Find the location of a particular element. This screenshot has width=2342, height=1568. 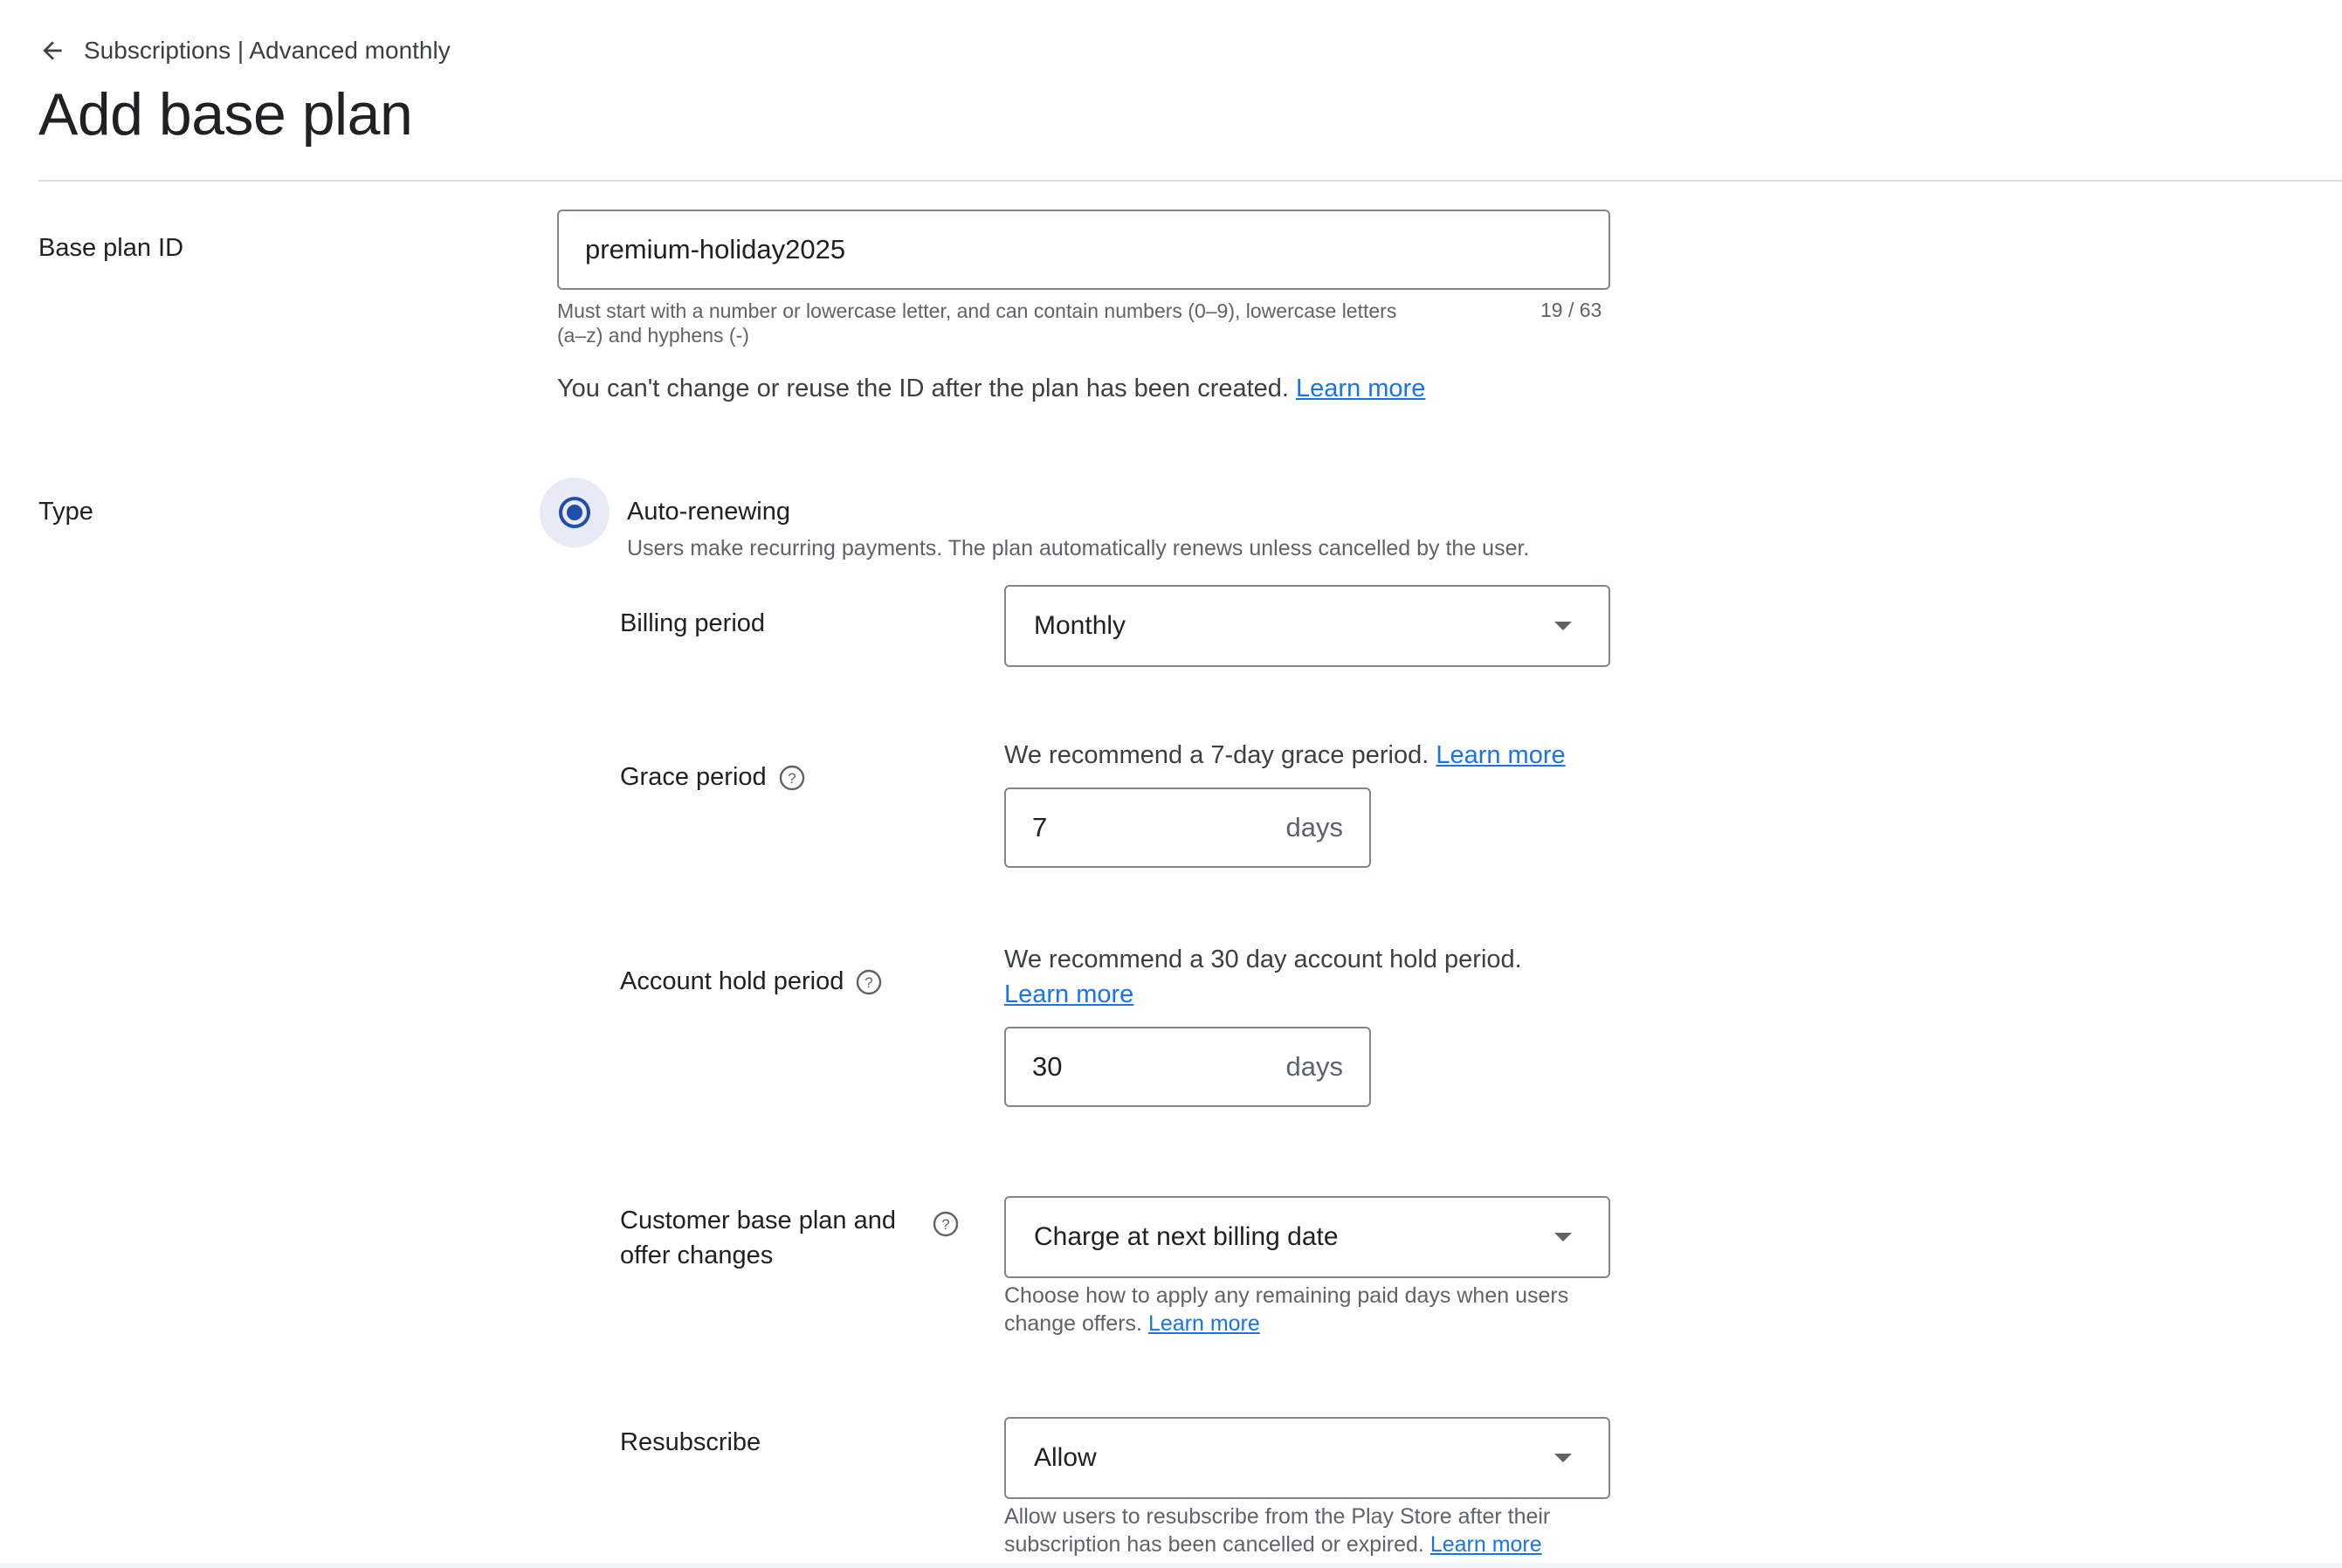

offer-changes-label-line1: Customer base plan and is located at coordinates (758, 1221).